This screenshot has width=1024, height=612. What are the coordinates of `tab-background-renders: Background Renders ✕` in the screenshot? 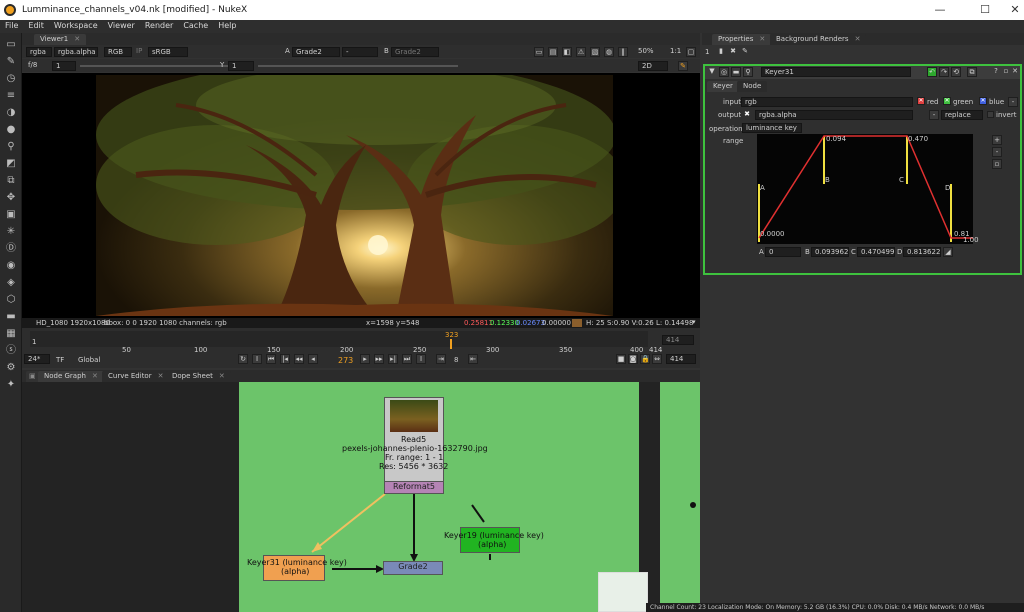 It's located at (818, 39).